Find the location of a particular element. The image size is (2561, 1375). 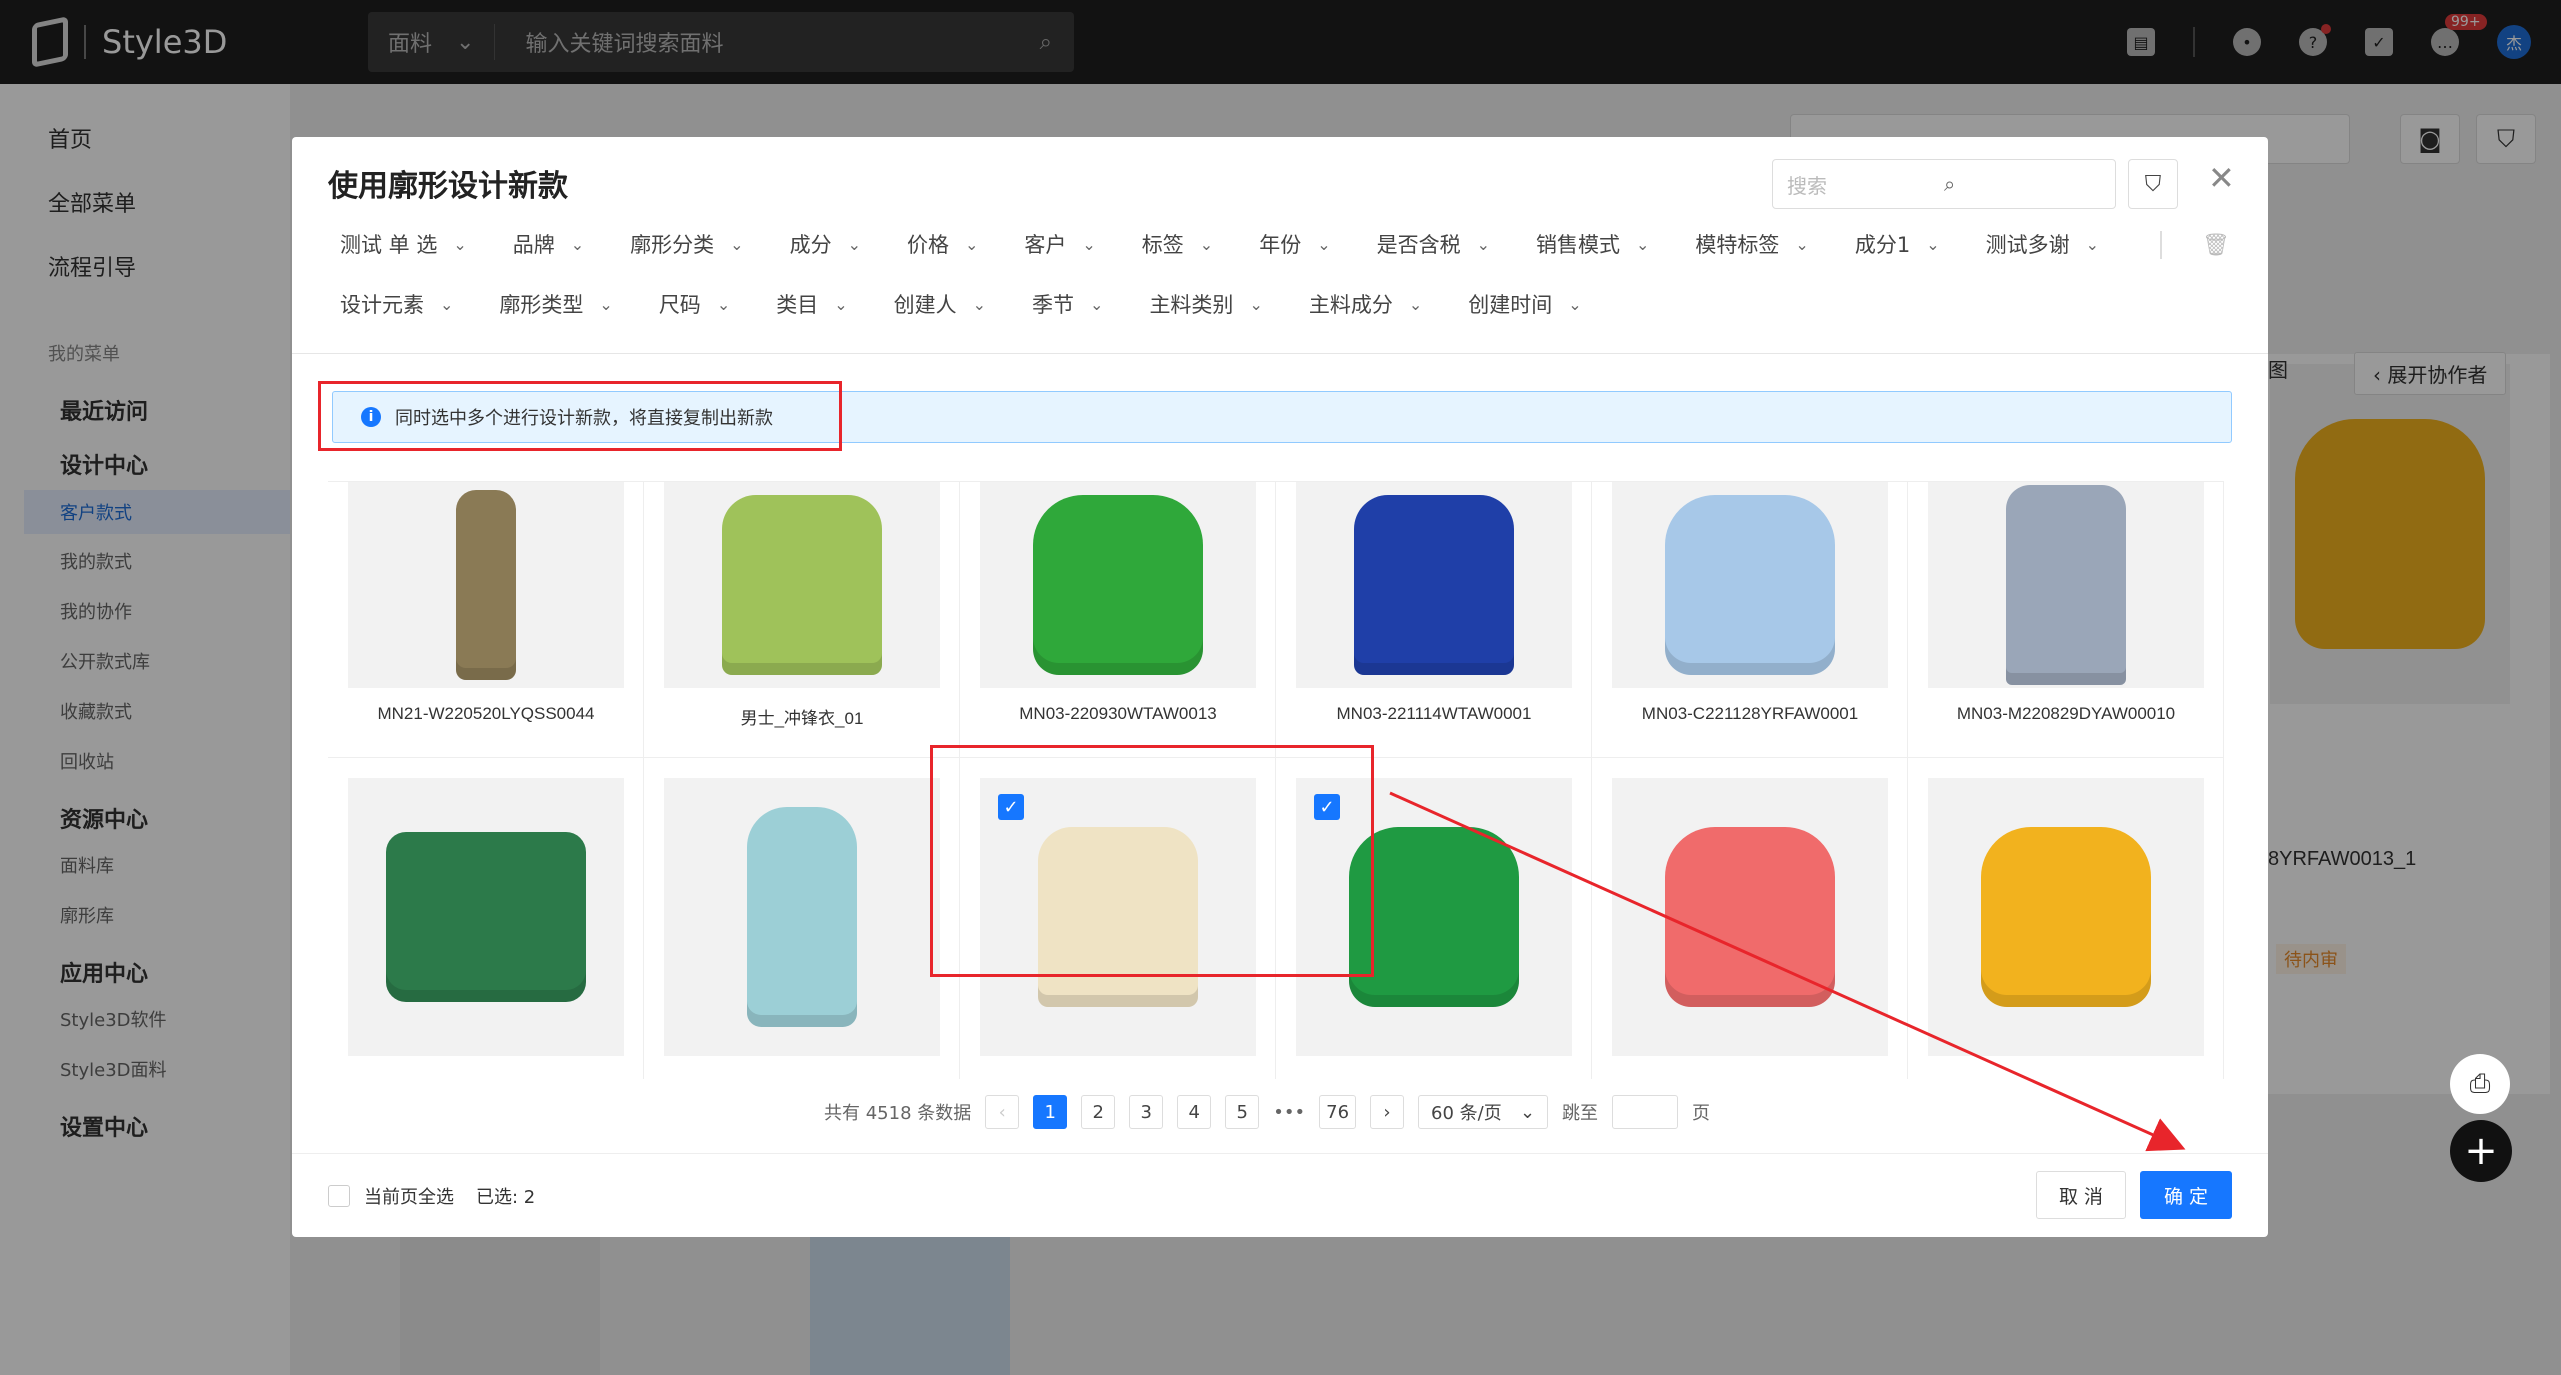

annotation-arrow is located at coordinates (1787, 971).